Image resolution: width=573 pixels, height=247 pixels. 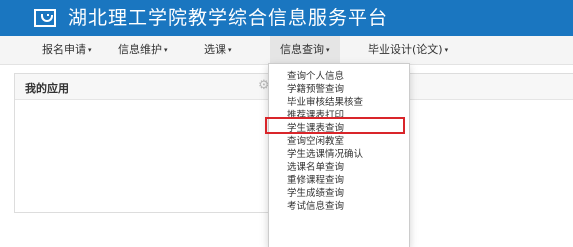 I want to click on nav-label: 报名申请, so click(x=64, y=49).